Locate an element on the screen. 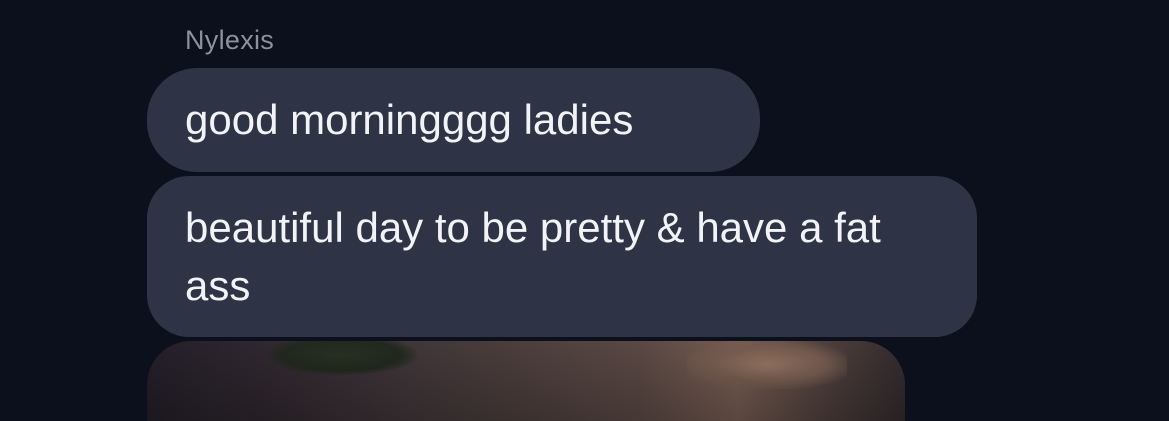 This screenshot has width=1169, height=421. message-text: good morningggg ladies is located at coordinates (409, 119).